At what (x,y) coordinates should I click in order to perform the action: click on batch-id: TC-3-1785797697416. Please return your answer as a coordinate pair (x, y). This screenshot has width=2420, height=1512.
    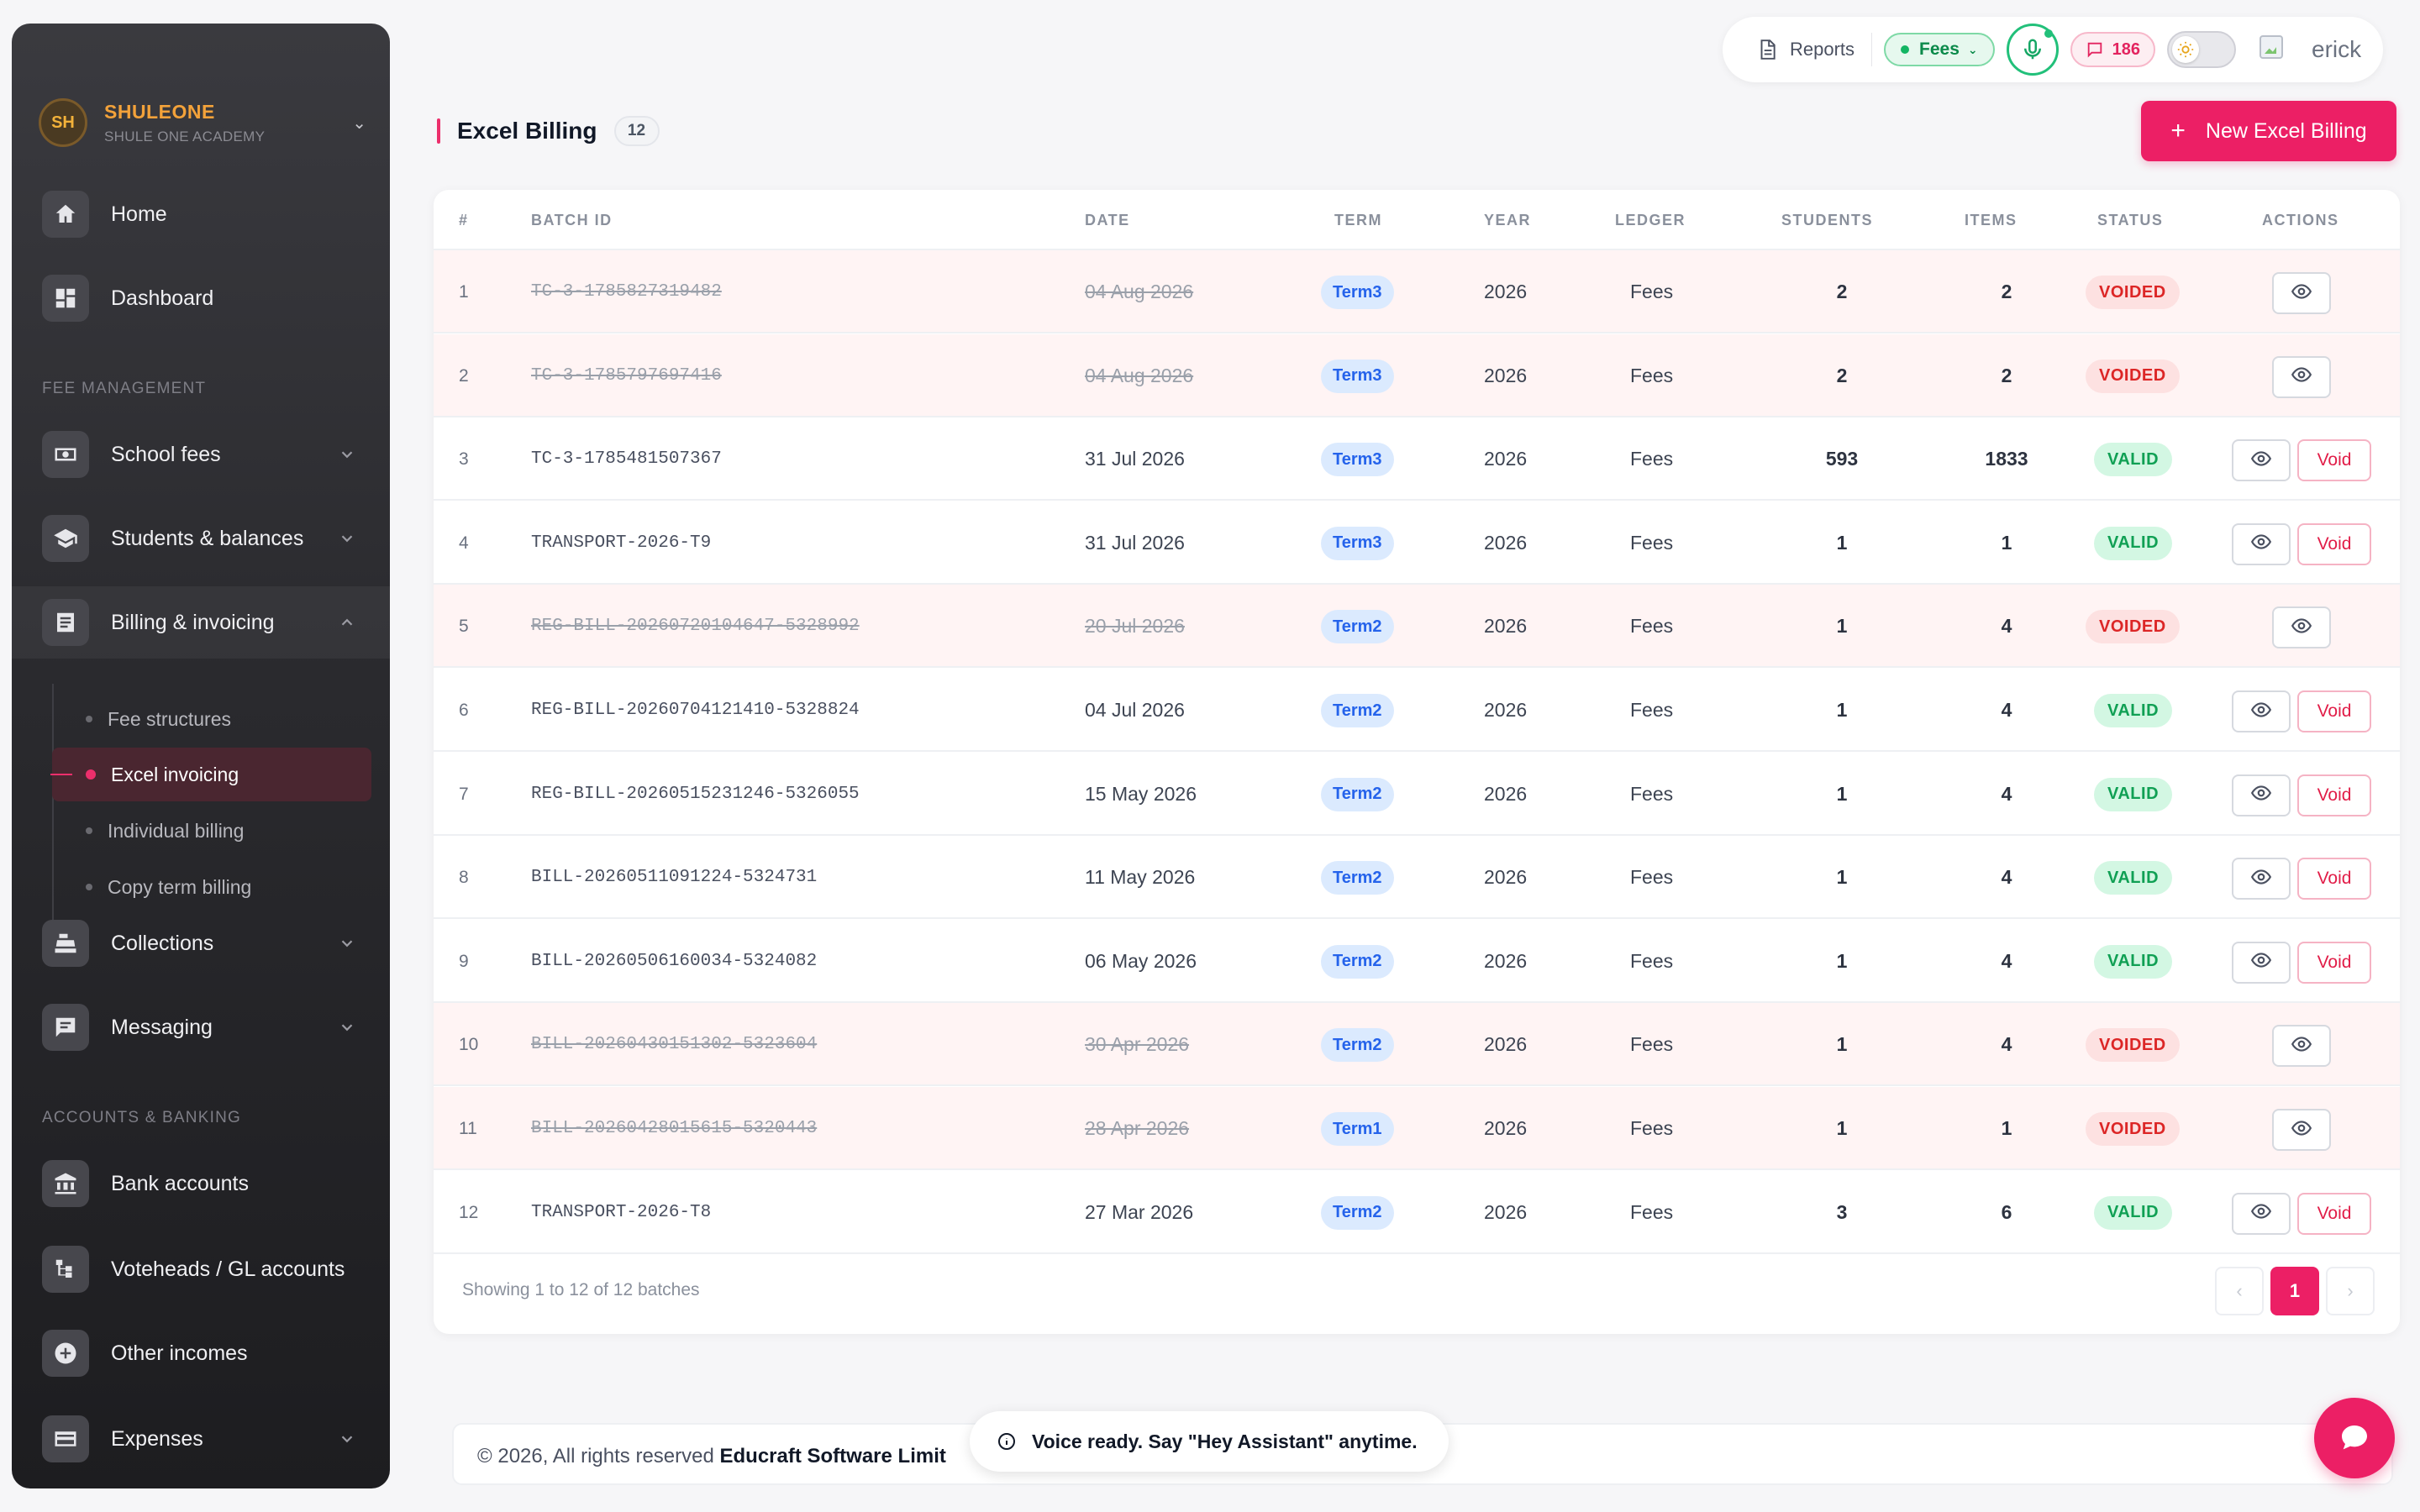
    Looking at the image, I should click on (627, 375).